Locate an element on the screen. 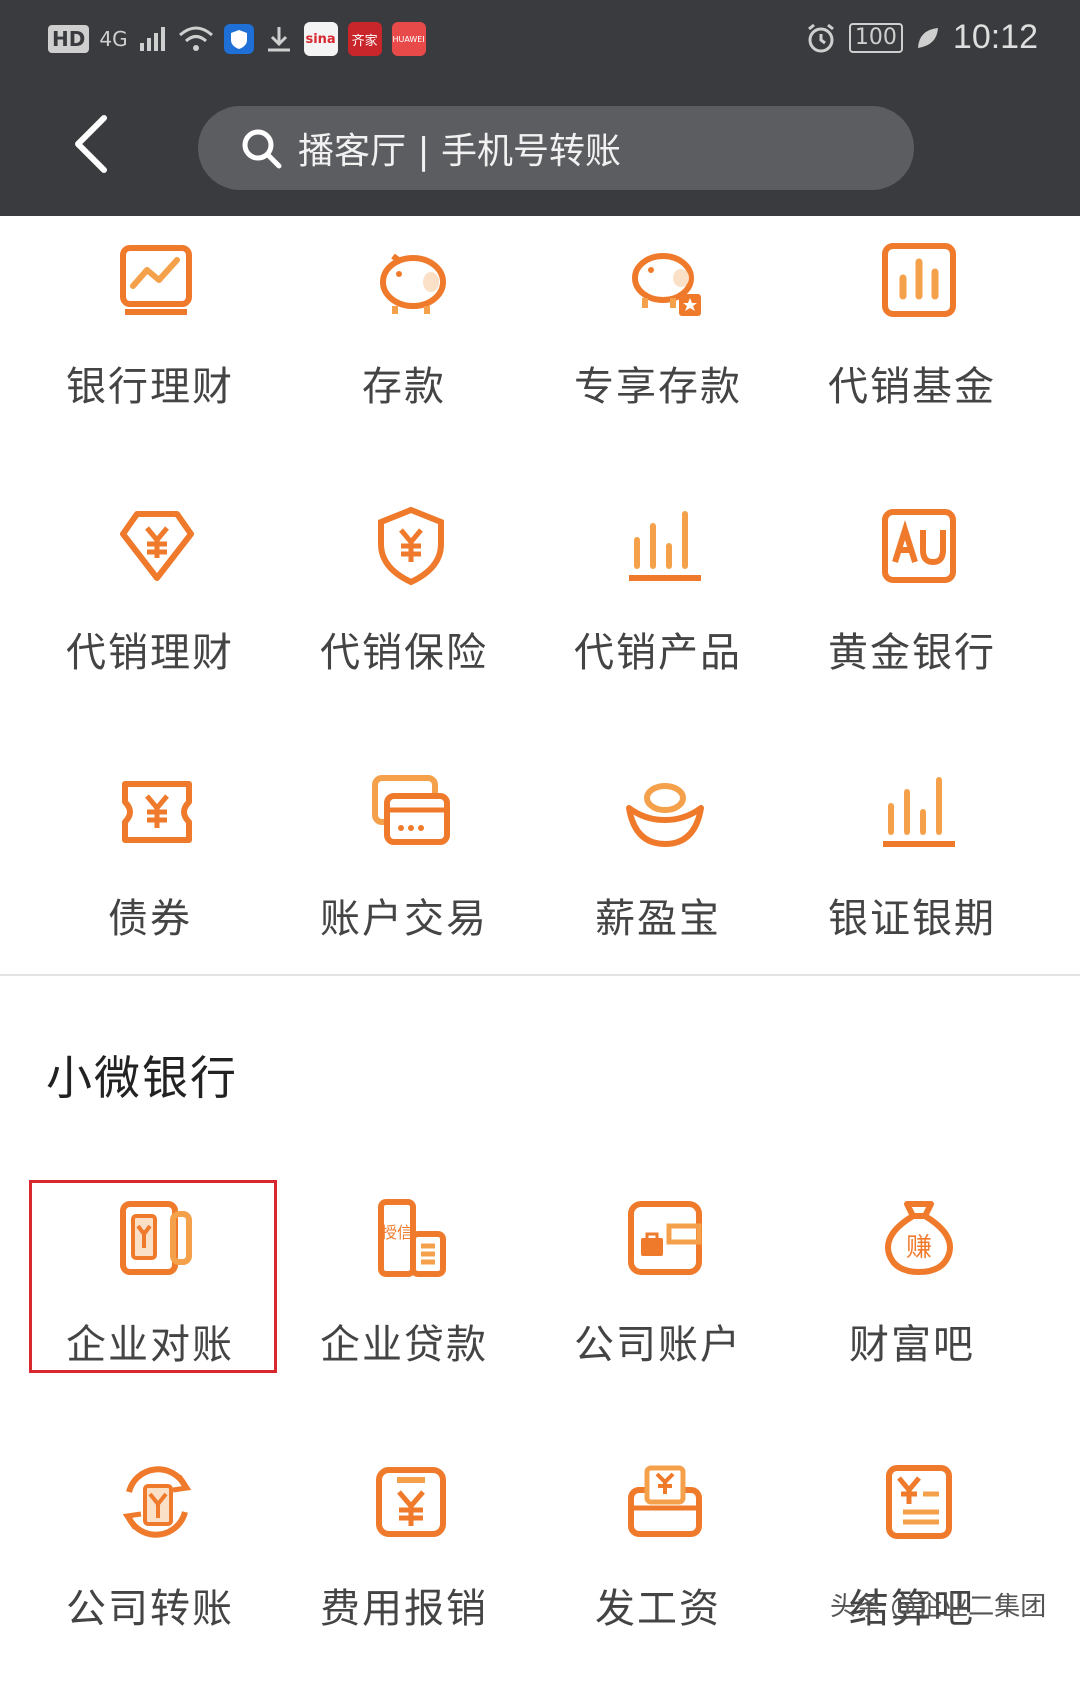 The height and width of the screenshot is (1702, 1080). au-icon is located at coordinates (919, 546).